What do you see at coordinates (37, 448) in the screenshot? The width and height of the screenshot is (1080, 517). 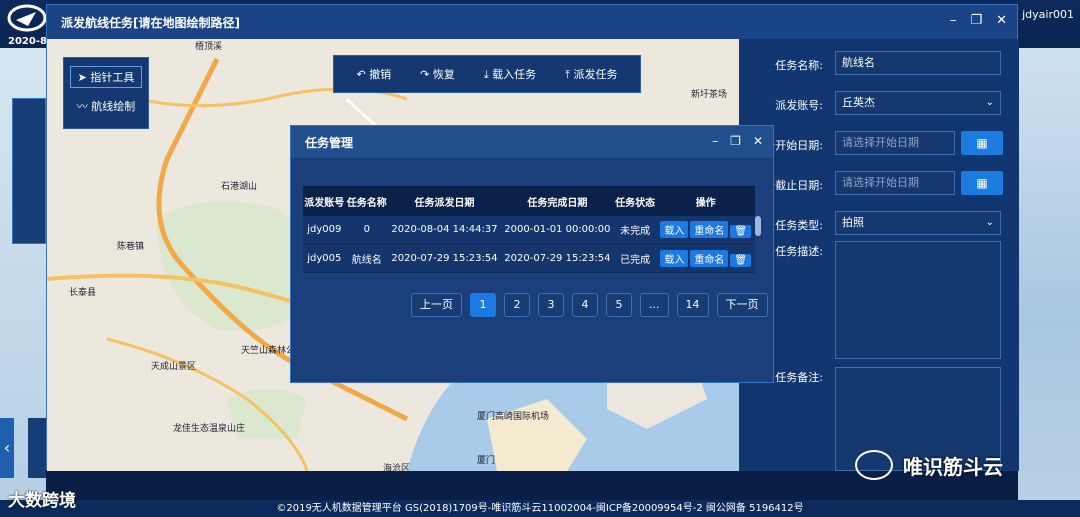 I see `background-summary-panel` at bounding box center [37, 448].